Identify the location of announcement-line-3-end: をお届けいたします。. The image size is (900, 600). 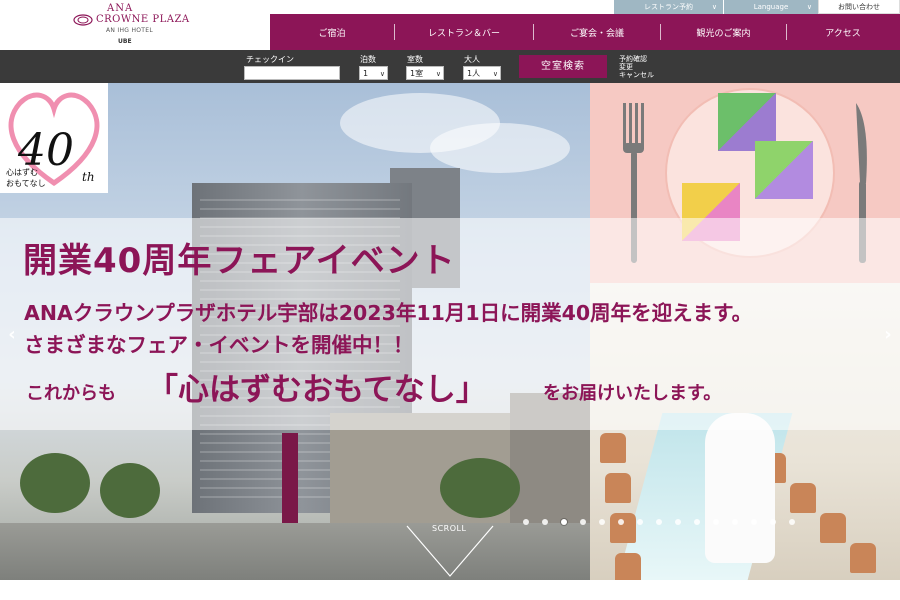
(632, 393).